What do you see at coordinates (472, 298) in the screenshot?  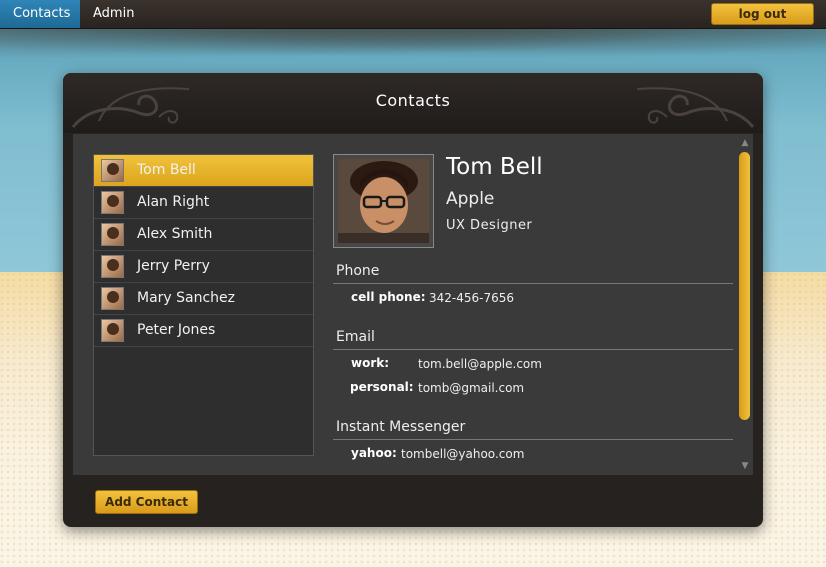 I see `phone-value: 342-456-7656` at bounding box center [472, 298].